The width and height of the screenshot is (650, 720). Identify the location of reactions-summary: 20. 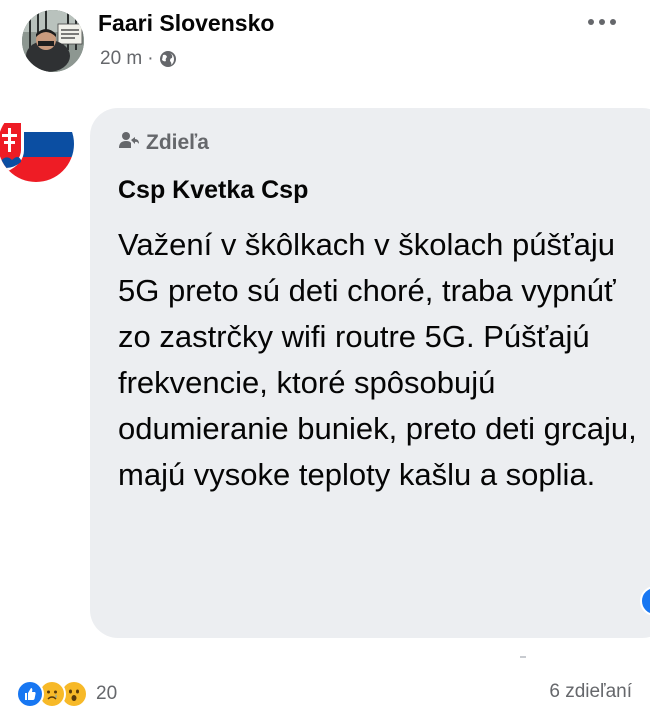
(66, 694).